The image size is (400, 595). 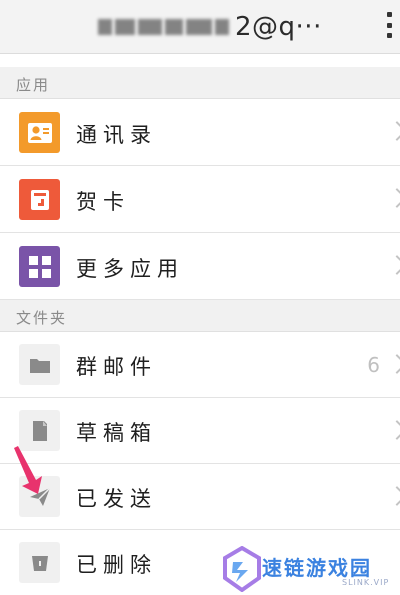 What do you see at coordinates (39, 562) in the screenshot?
I see `trash-icon` at bounding box center [39, 562].